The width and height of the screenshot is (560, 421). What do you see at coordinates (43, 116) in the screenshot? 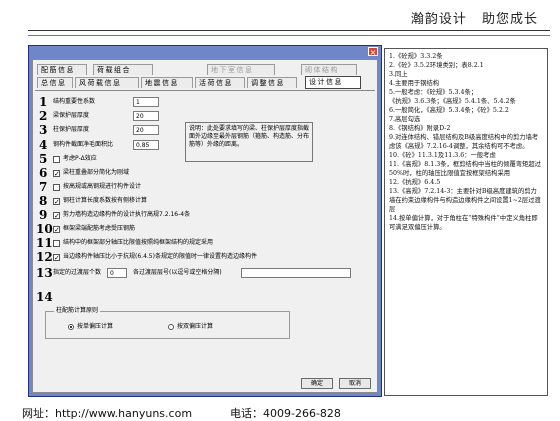
I see `item-number: 2` at bounding box center [43, 116].